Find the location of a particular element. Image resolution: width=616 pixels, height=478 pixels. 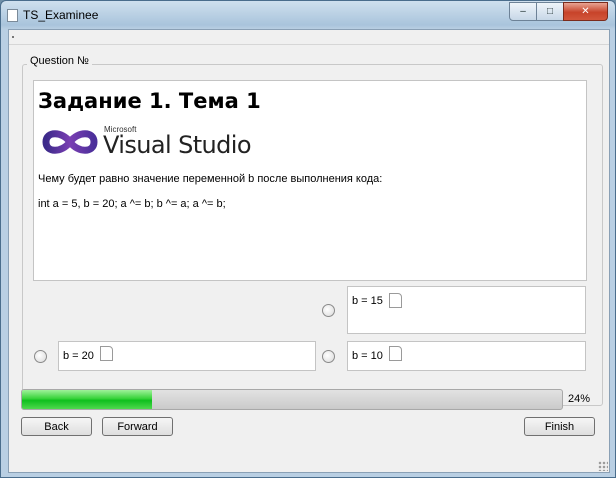

window-icon is located at coordinates (12, 15).